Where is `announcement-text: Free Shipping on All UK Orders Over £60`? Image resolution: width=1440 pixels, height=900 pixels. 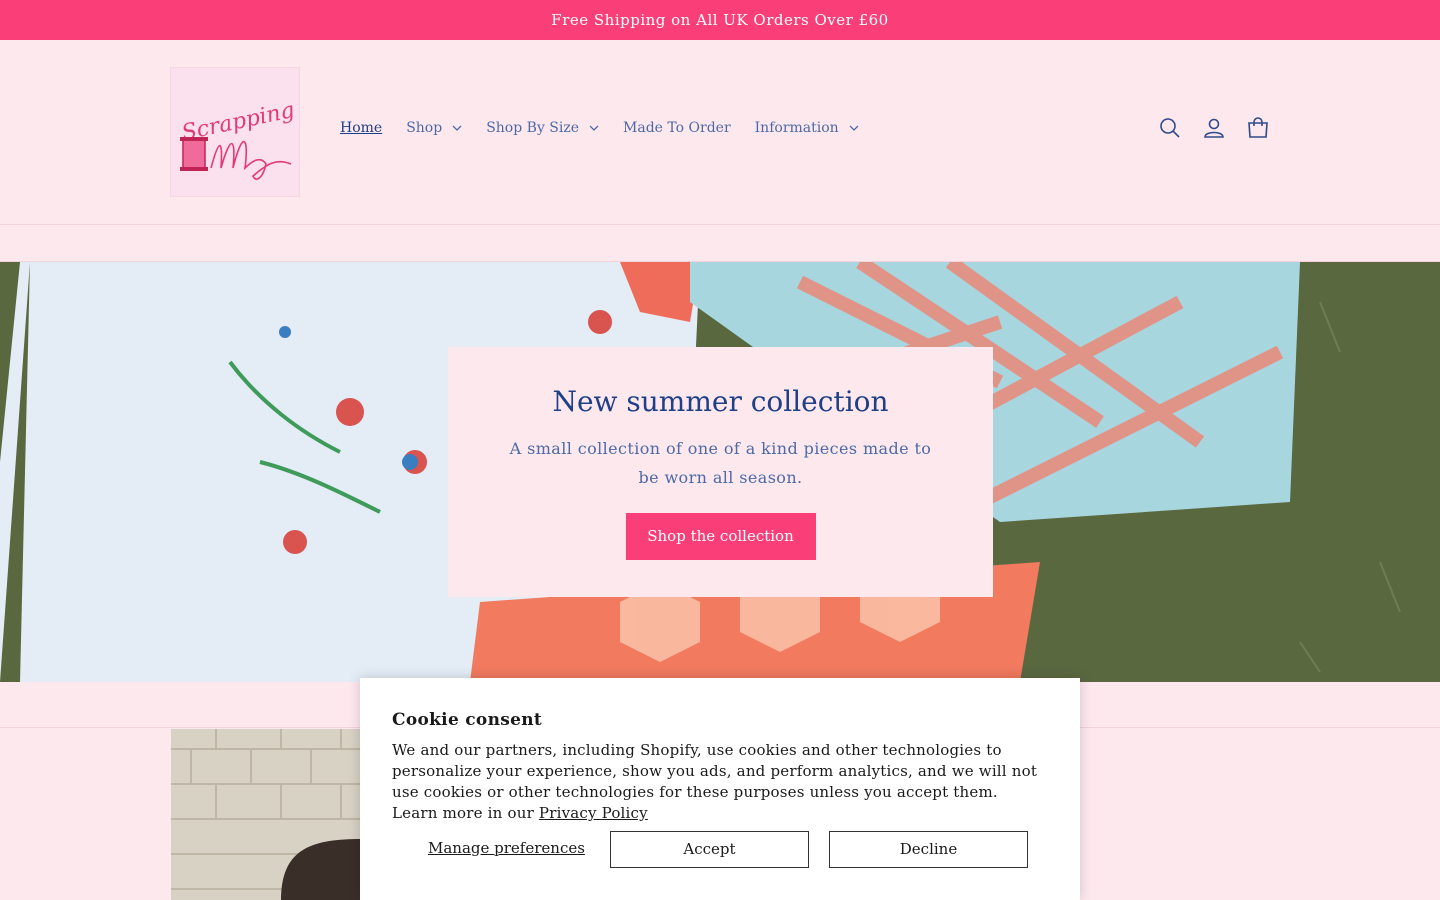
announcement-text: Free Shipping on All UK Orders Over £60 is located at coordinates (720, 20).